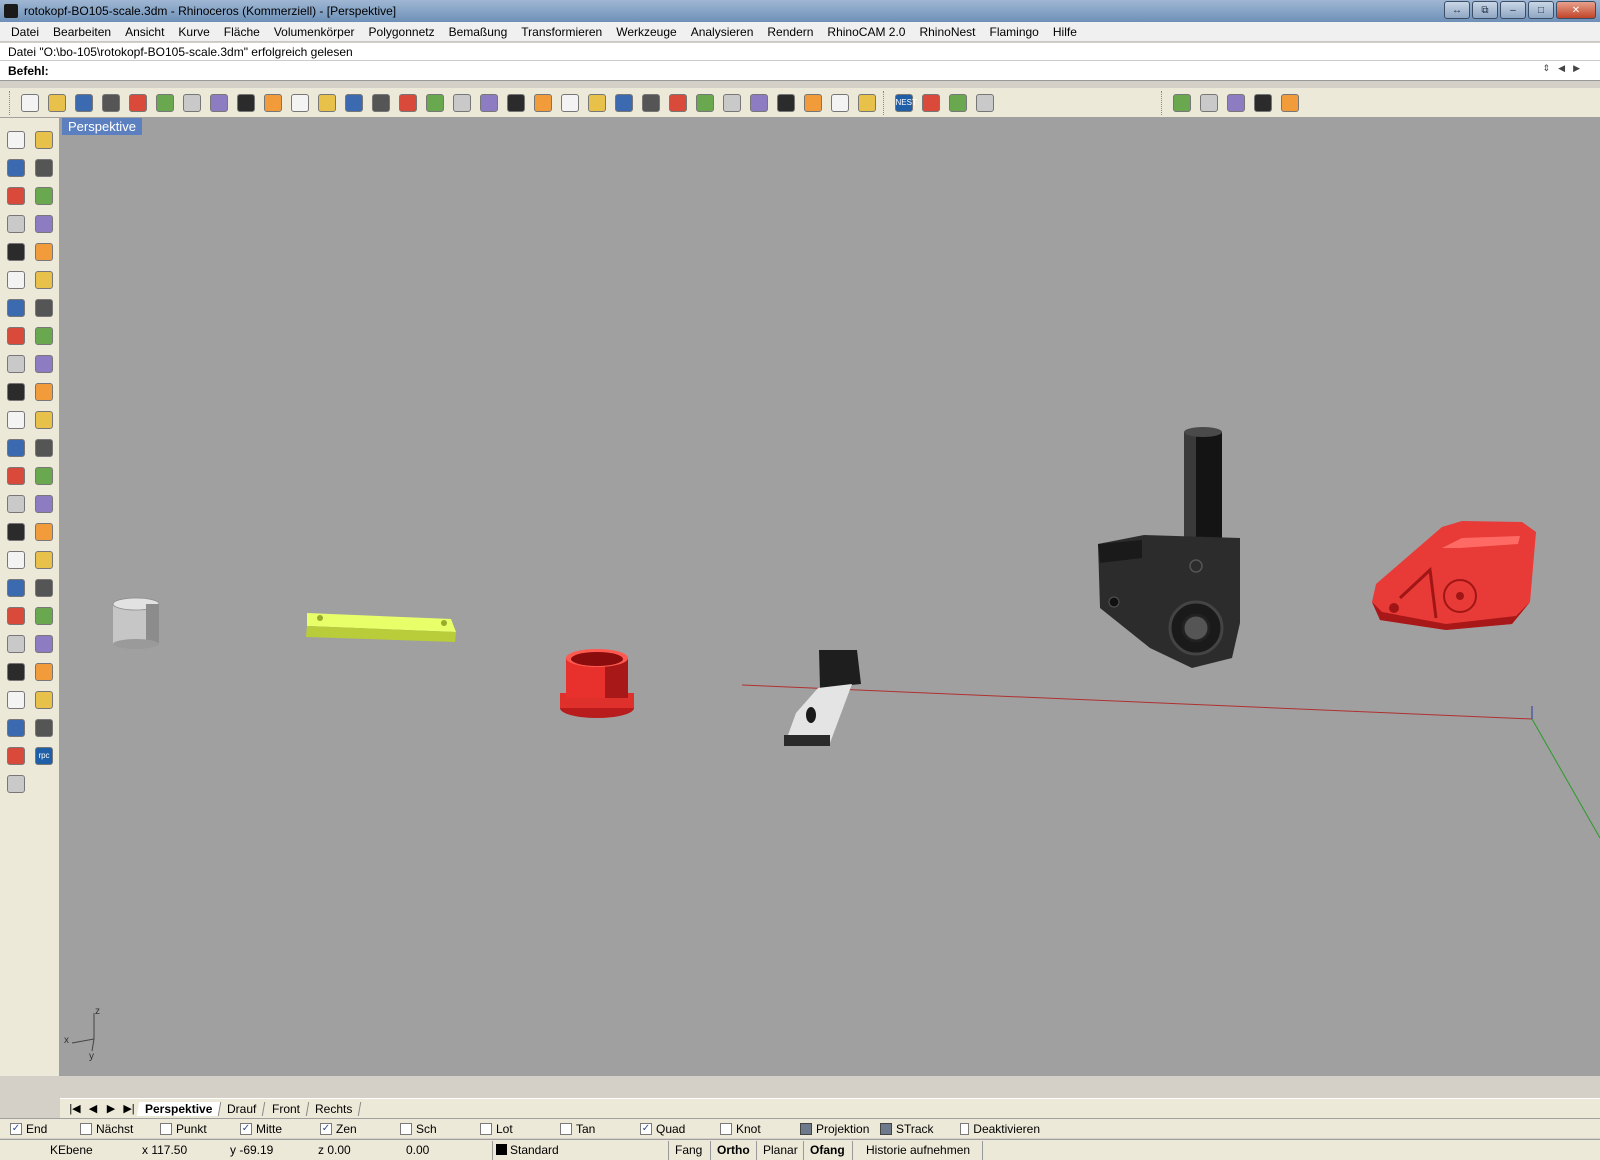  What do you see at coordinates (16, 504) in the screenshot?
I see `array-button` at bounding box center [16, 504].